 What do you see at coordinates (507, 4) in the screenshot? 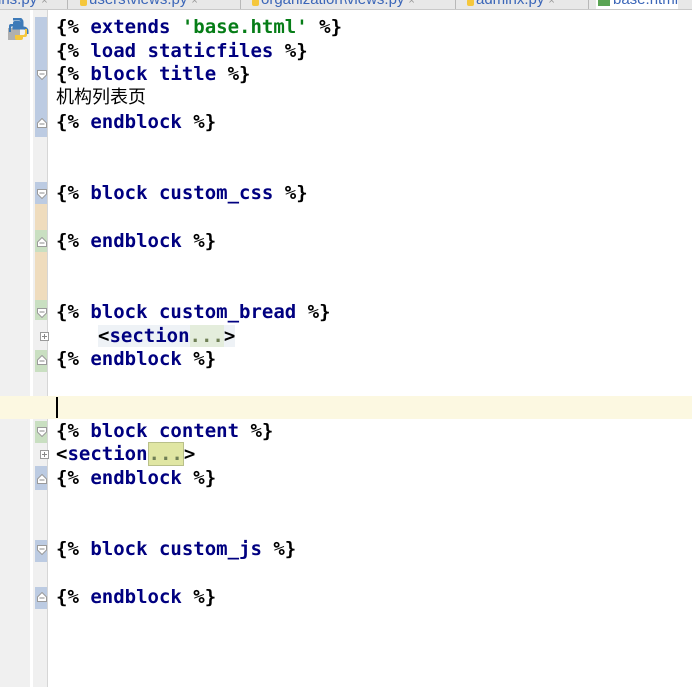
I see `tab-adminx: adminx.py×` at bounding box center [507, 4].